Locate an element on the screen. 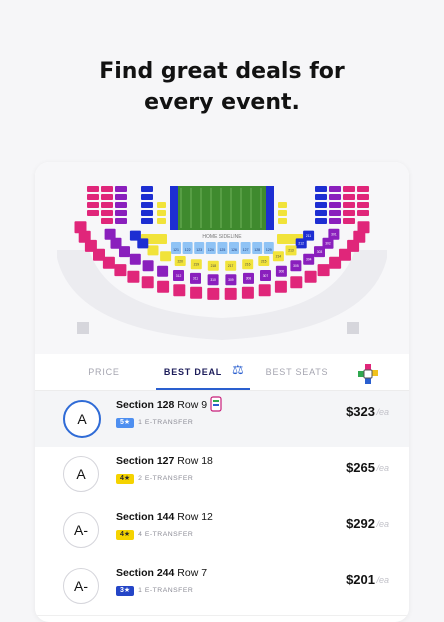  delivery-method: 2 E-TRANSFER is located at coordinates (166, 479).